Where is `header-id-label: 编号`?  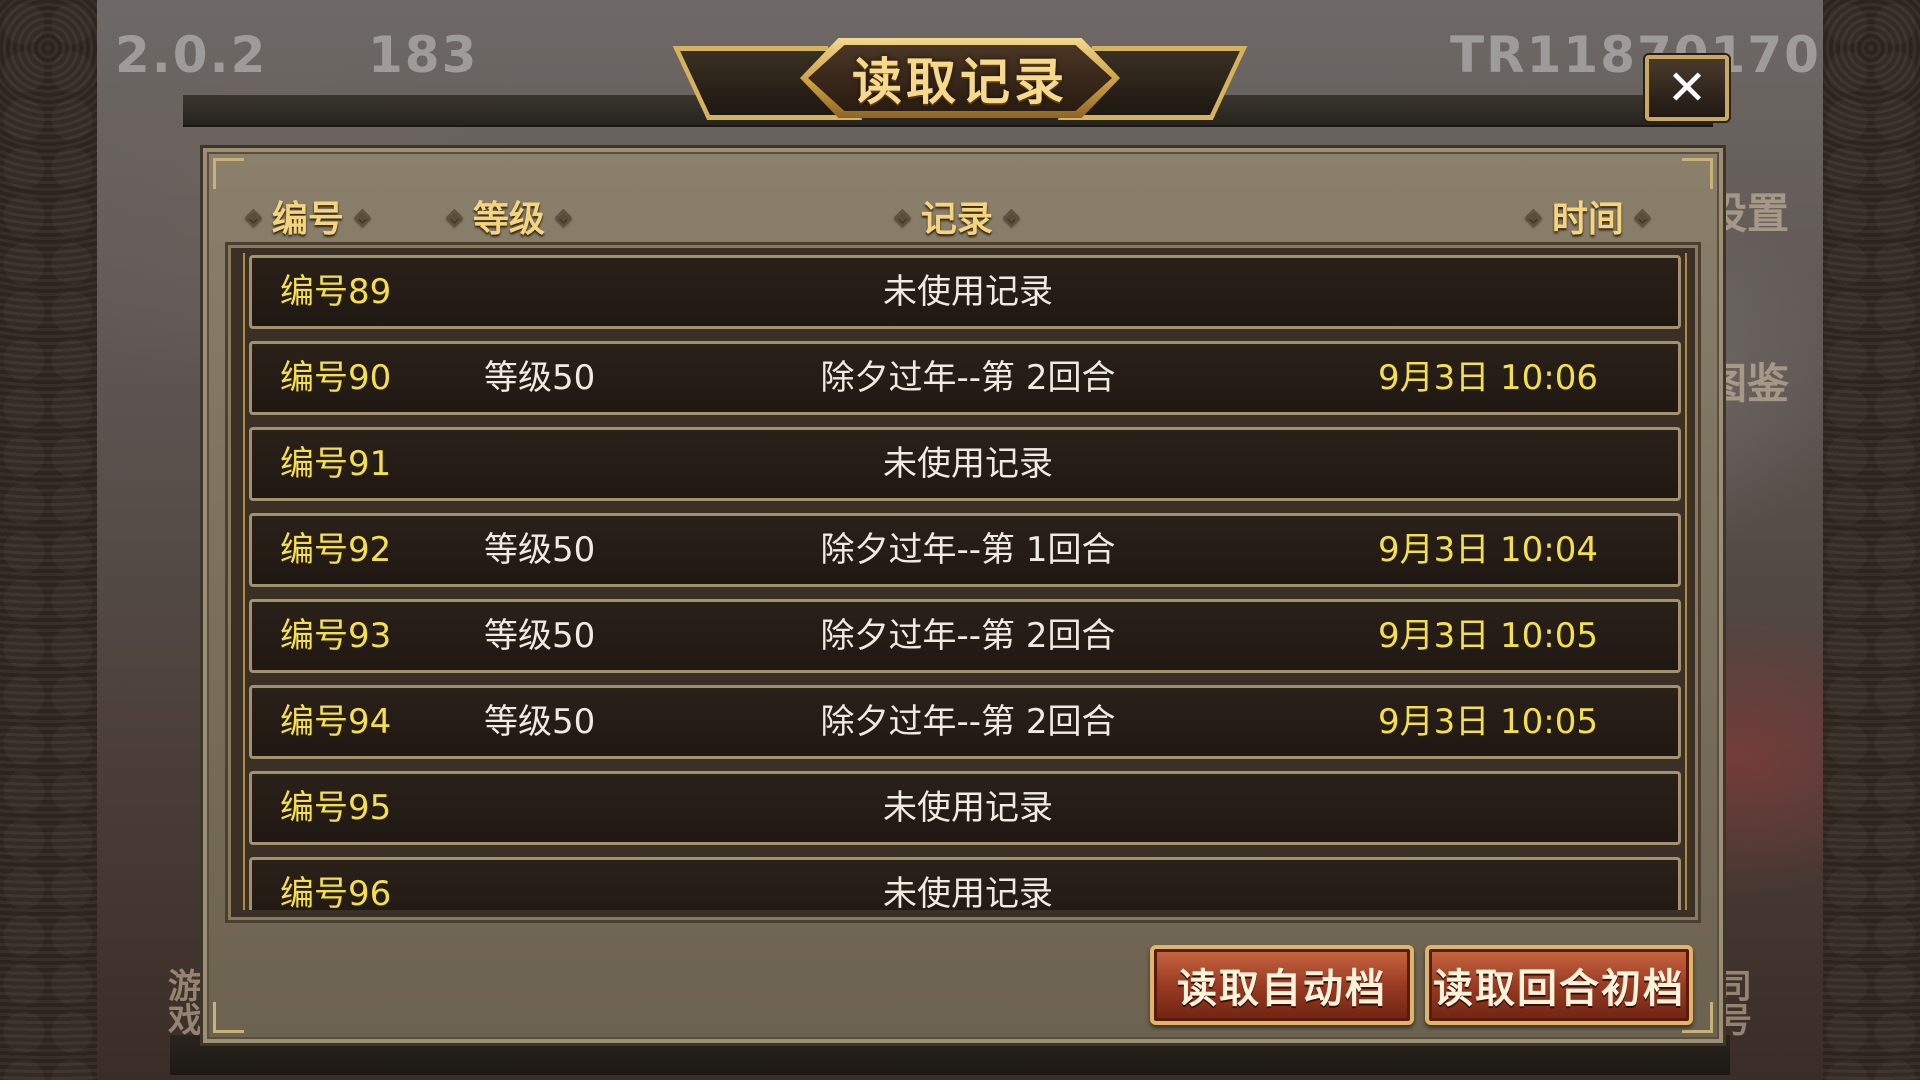 header-id-label: 编号 is located at coordinates (307, 219).